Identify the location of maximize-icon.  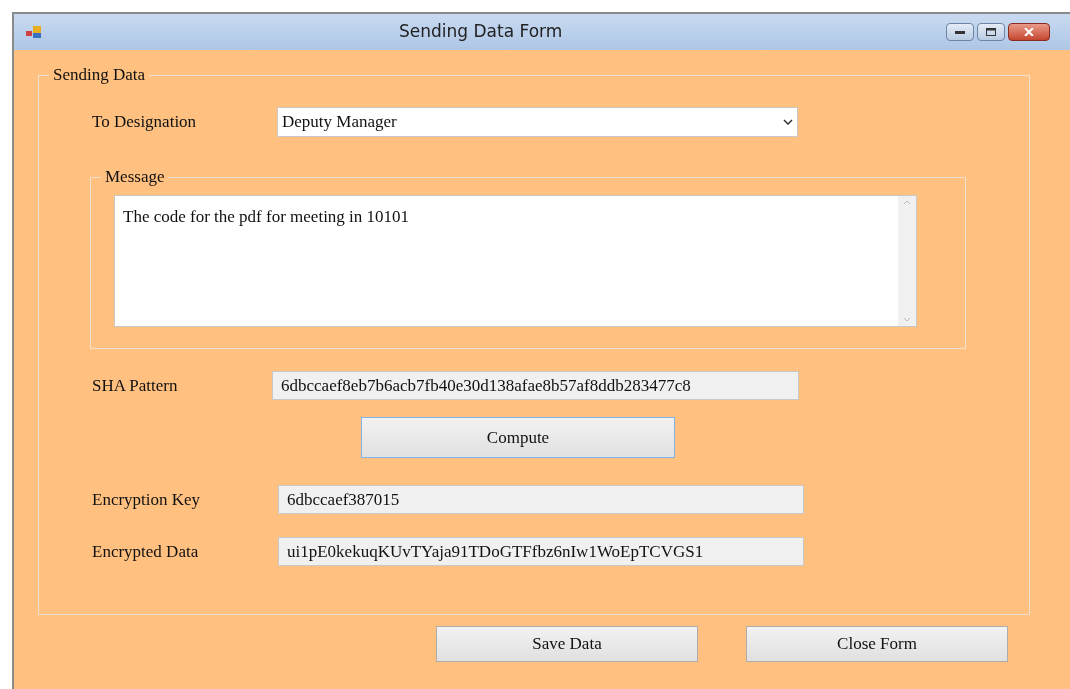
(991, 32).